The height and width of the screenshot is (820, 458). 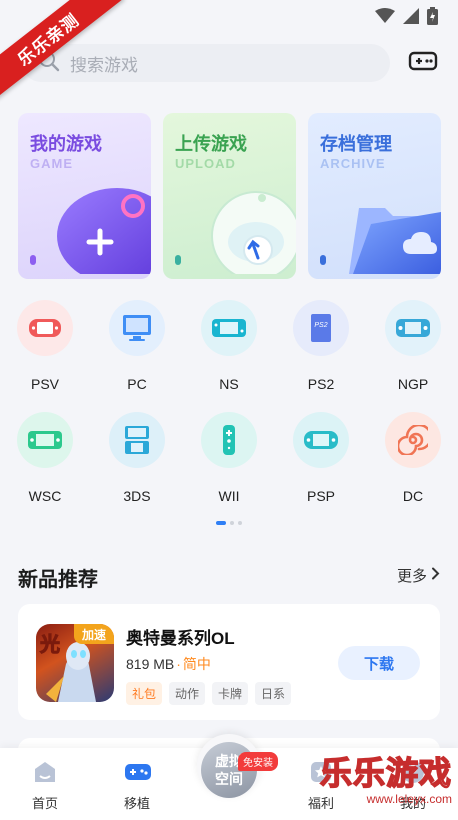 What do you see at coordinates (385, 18) in the screenshot?
I see `wifi-icon` at bounding box center [385, 18].